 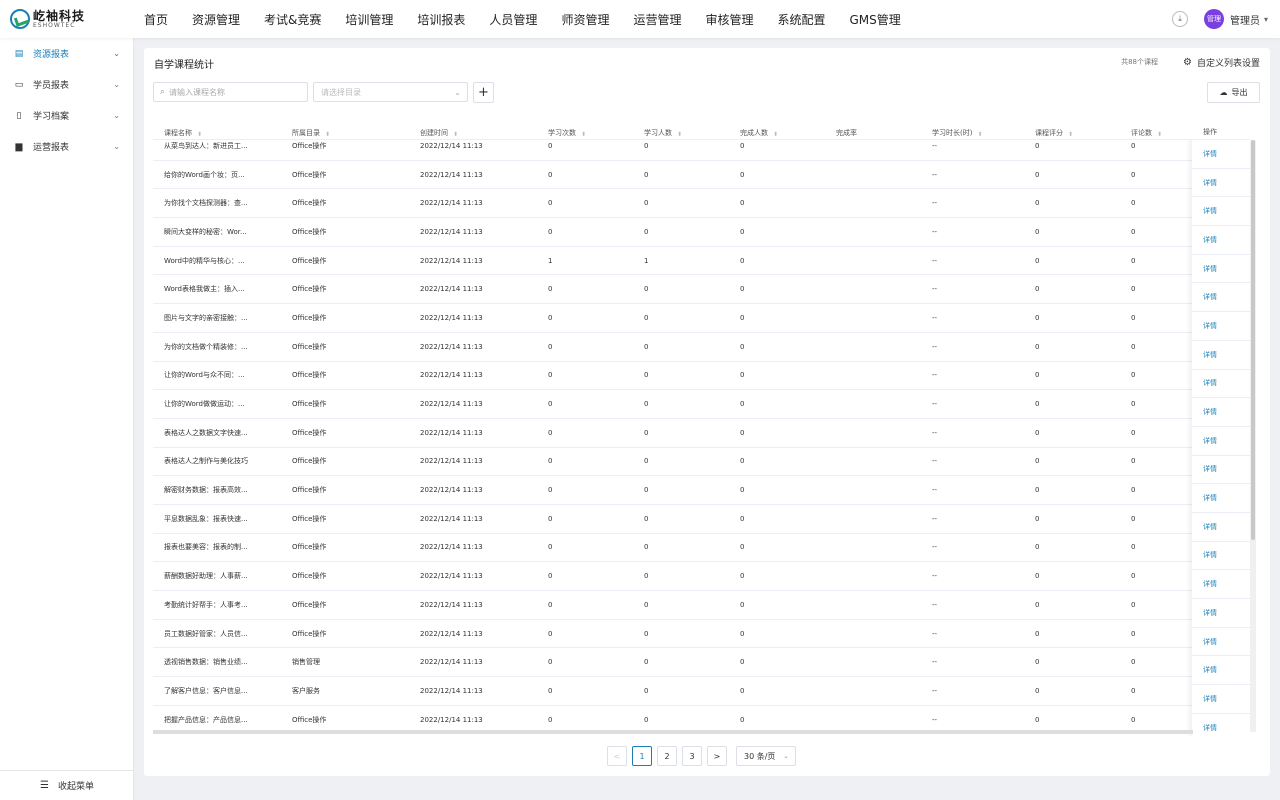 What do you see at coordinates (217, 128) in the screenshot?
I see `column-header: 课程名称 ⬍` at bounding box center [217, 128].